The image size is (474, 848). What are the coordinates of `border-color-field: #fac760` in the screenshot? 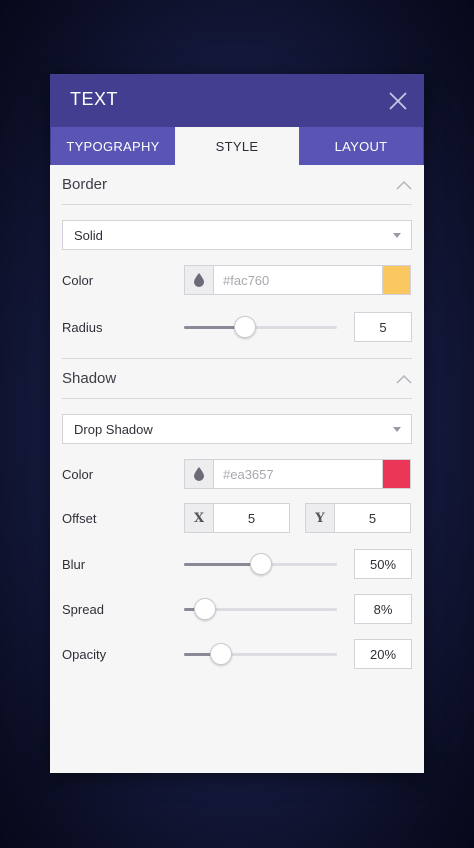 It's located at (297, 280).